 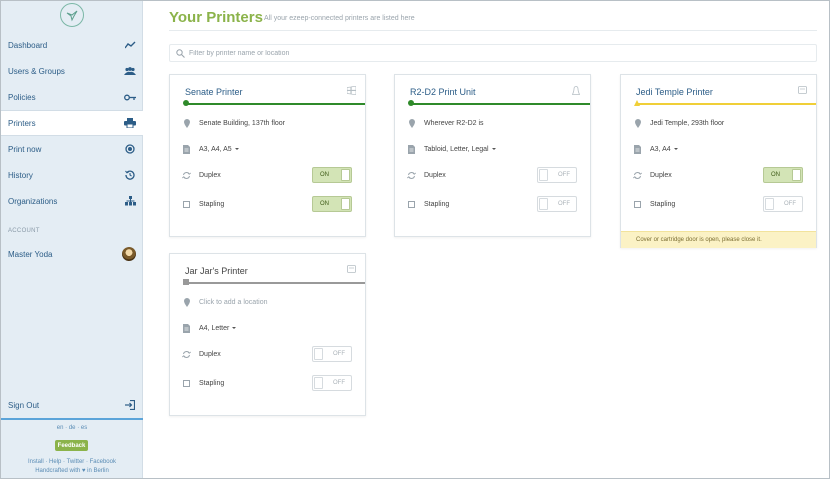 I want to click on sidebar-item-printers: Printers, so click(x=72, y=123).